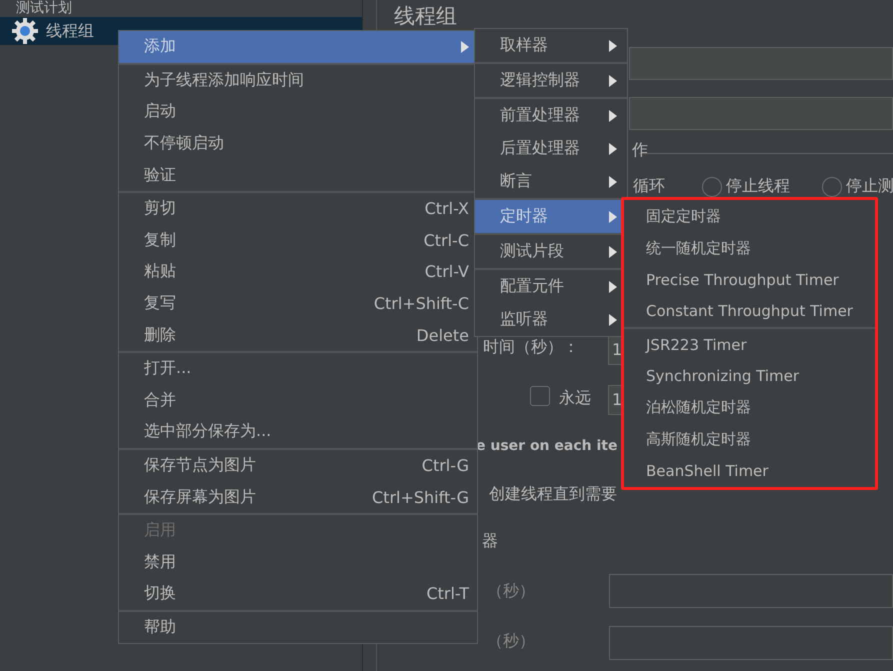 This screenshot has height=671, width=893. I want to click on section-label: 器, so click(490, 541).